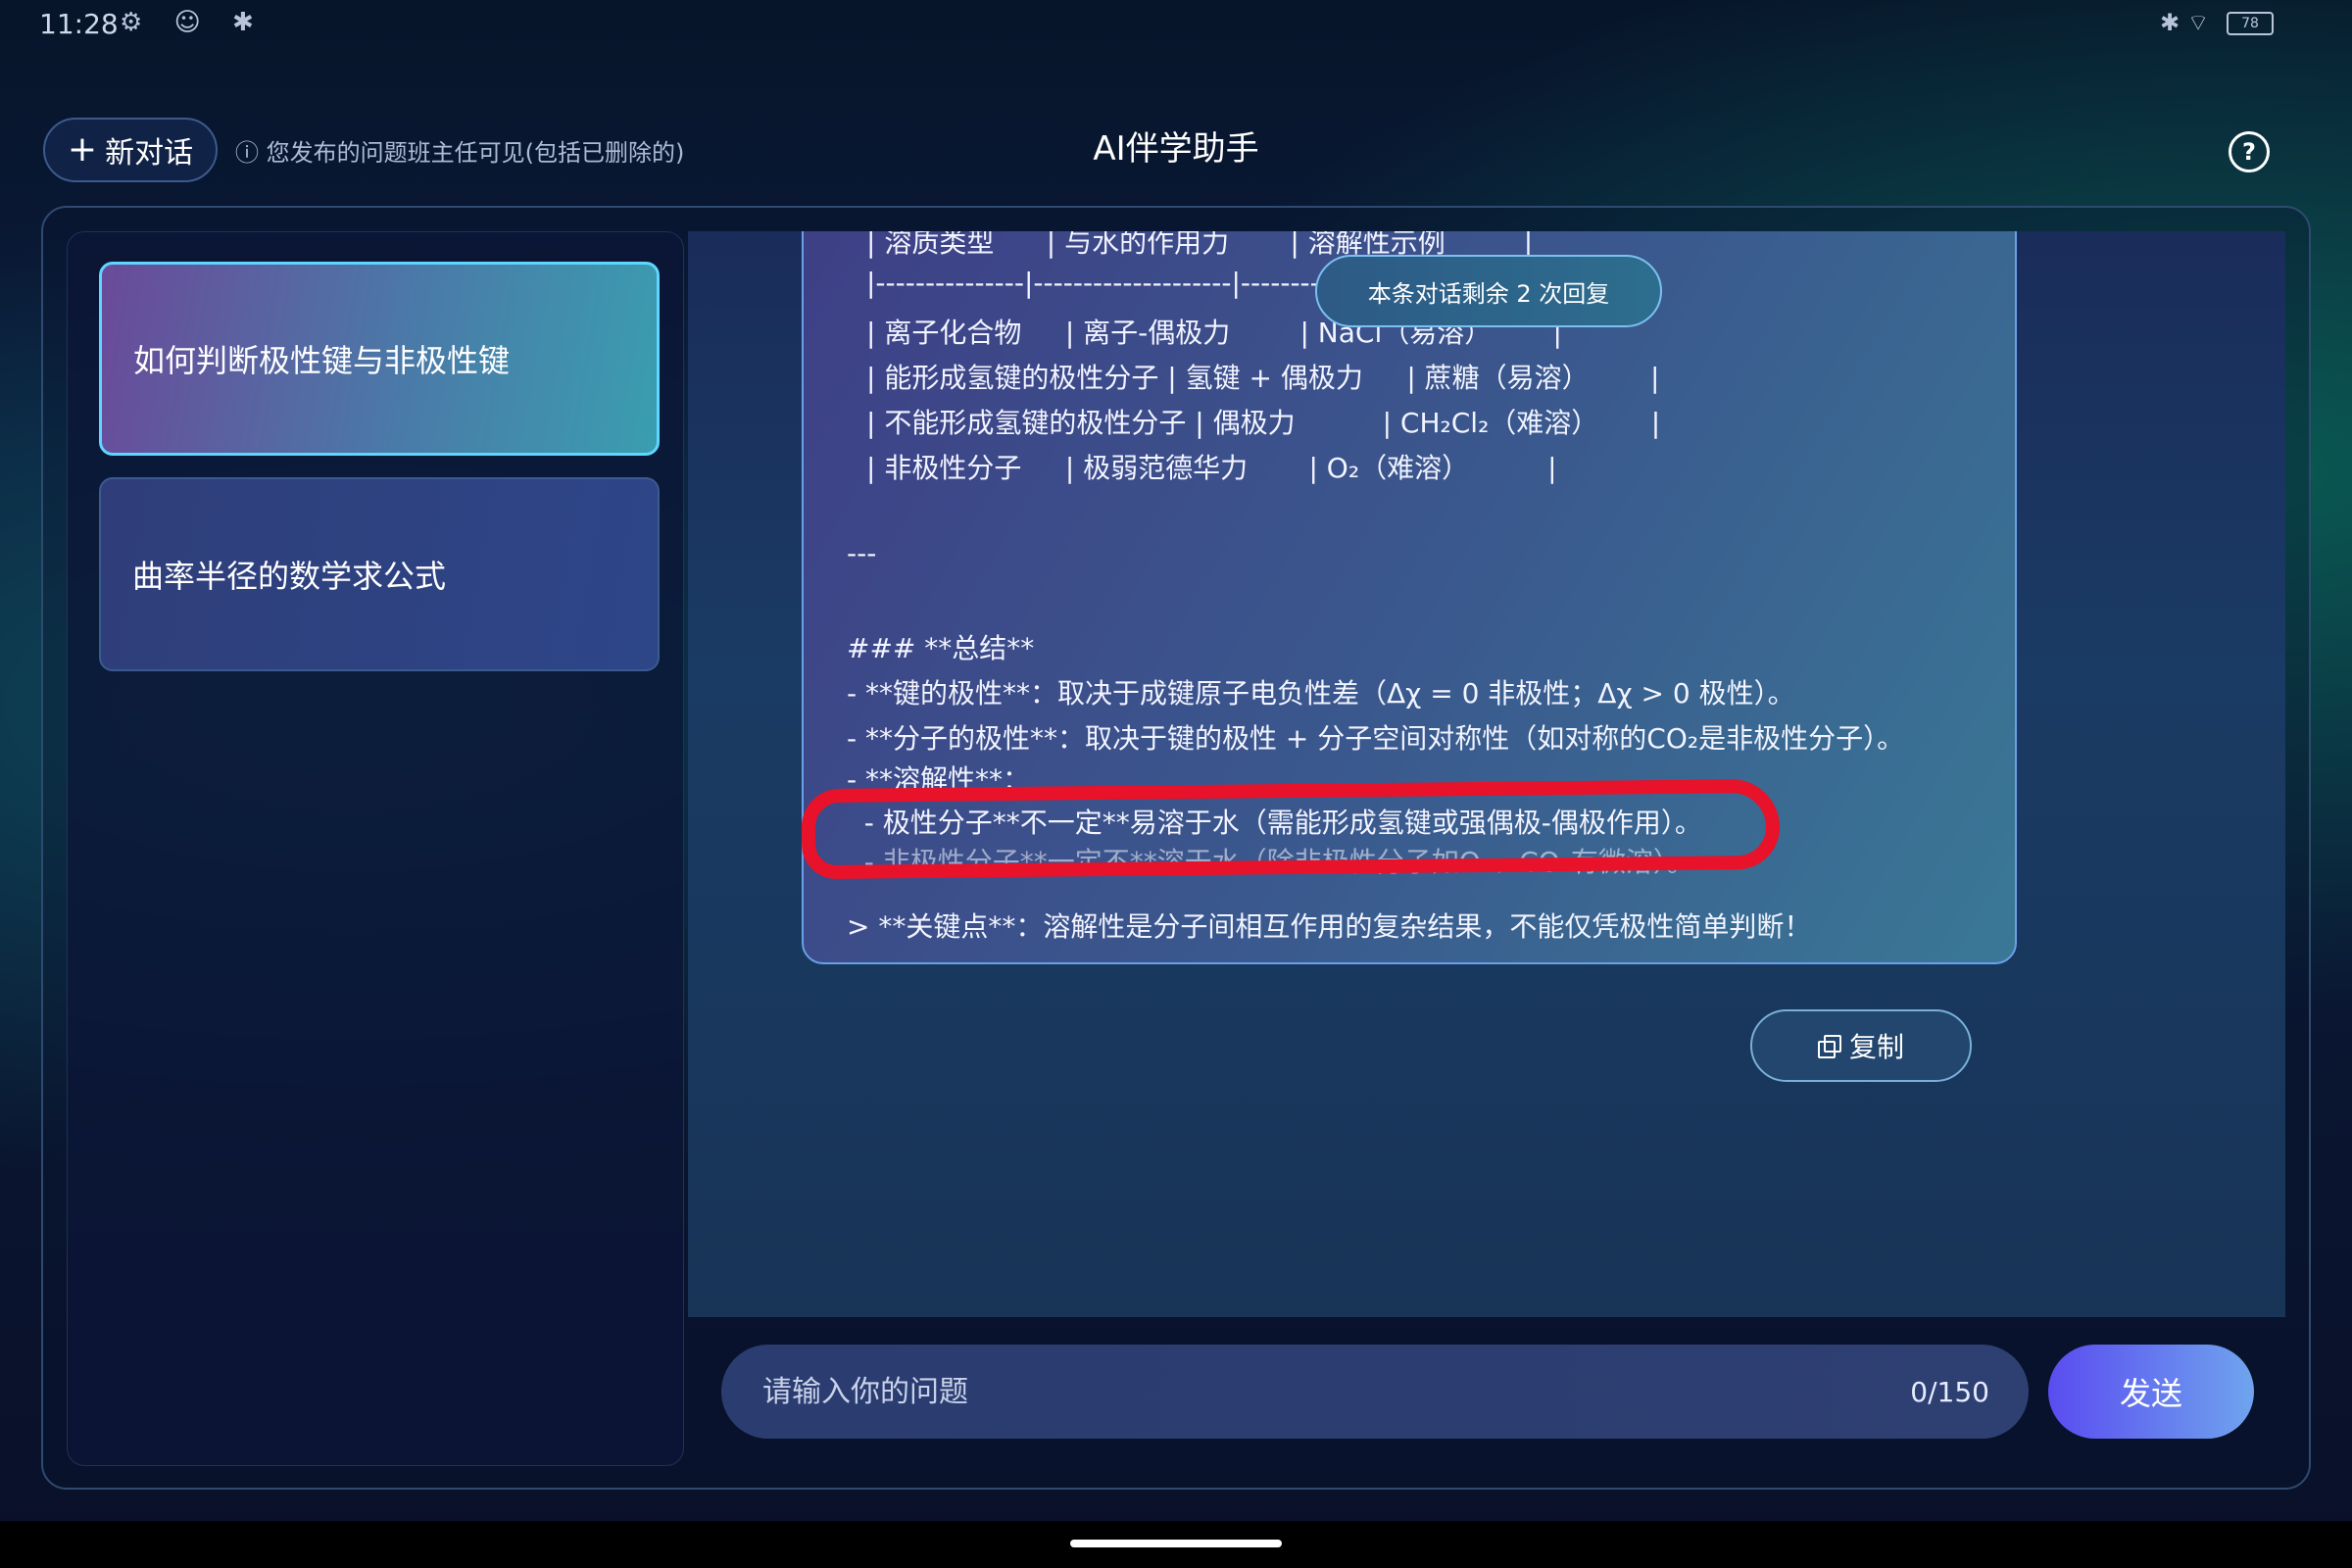 The height and width of the screenshot is (1568, 2352). What do you see at coordinates (193, 22) in the screenshot?
I see `status-left-icons: ⚙ ☺ ✱` at bounding box center [193, 22].